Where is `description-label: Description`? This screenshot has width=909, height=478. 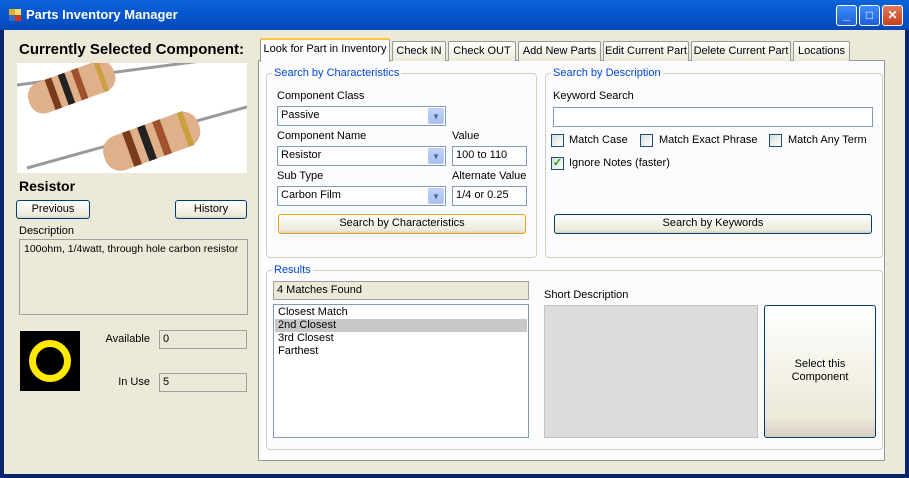
description-label: Description is located at coordinates (47, 231).